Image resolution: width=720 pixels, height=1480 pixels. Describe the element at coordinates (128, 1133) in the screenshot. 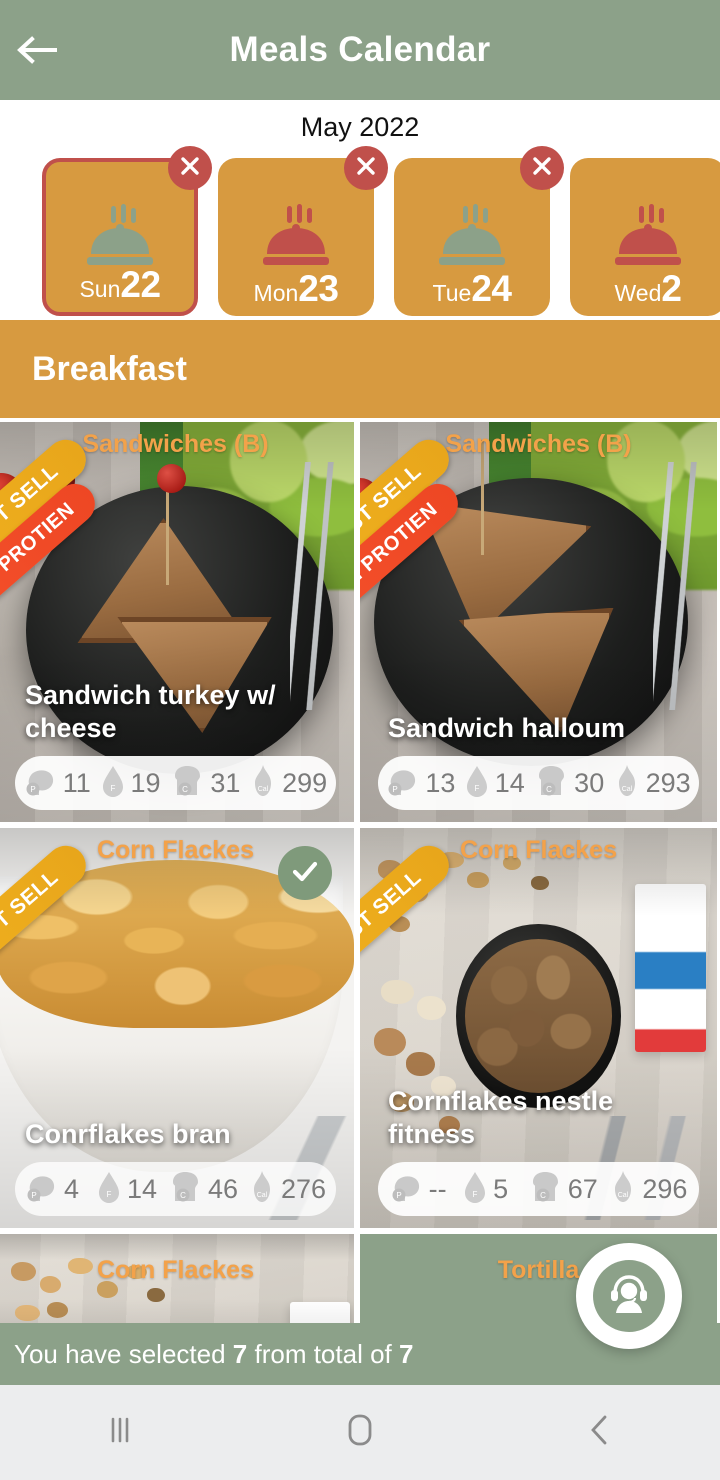

I see `meal-name: Conrflakes bran` at that location.